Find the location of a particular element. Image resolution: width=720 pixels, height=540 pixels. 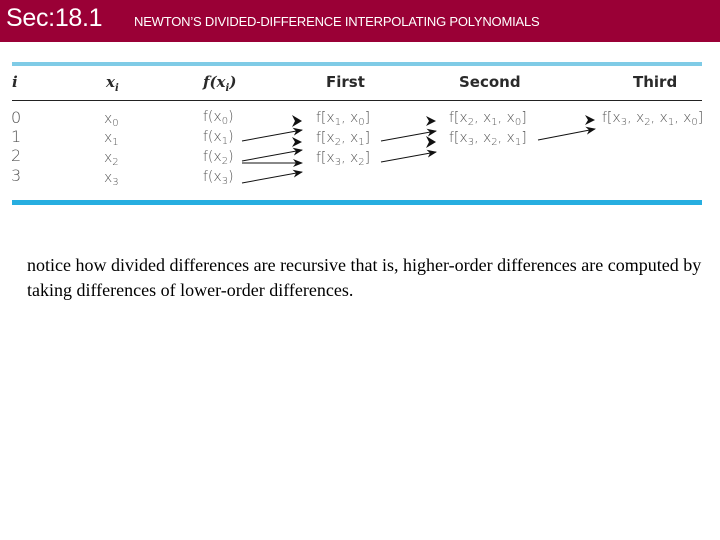

difference-arrows is located at coordinates (418, 149).